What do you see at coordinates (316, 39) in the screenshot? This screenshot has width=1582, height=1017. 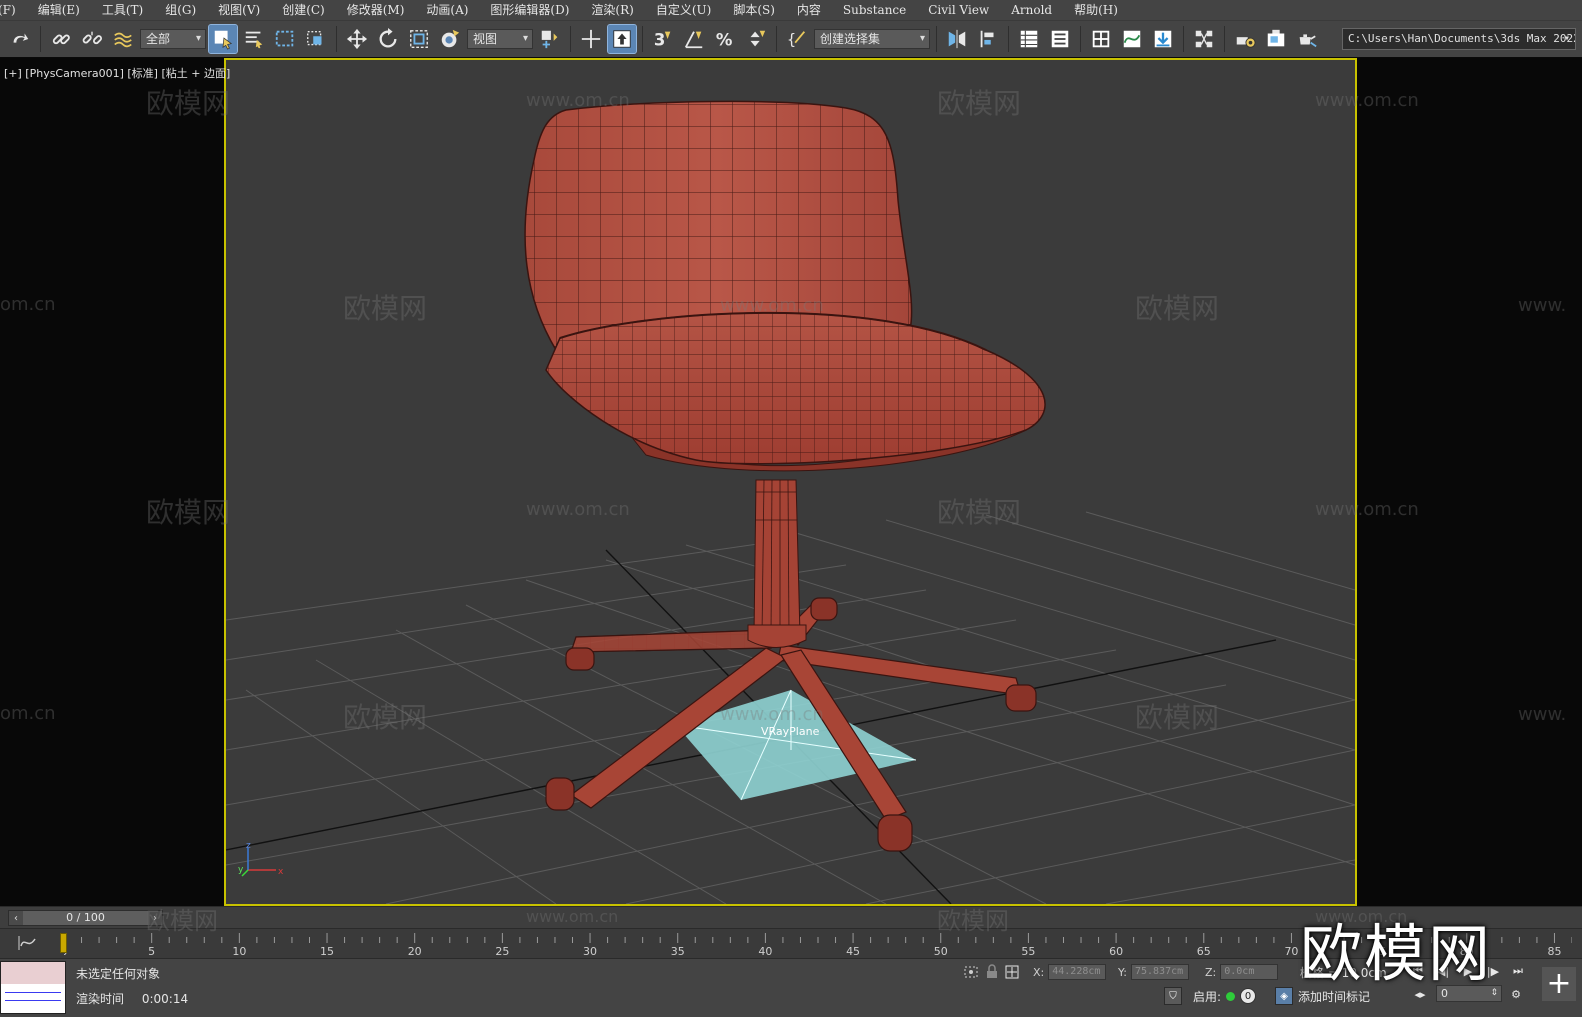 I see `window-crossing-button` at bounding box center [316, 39].